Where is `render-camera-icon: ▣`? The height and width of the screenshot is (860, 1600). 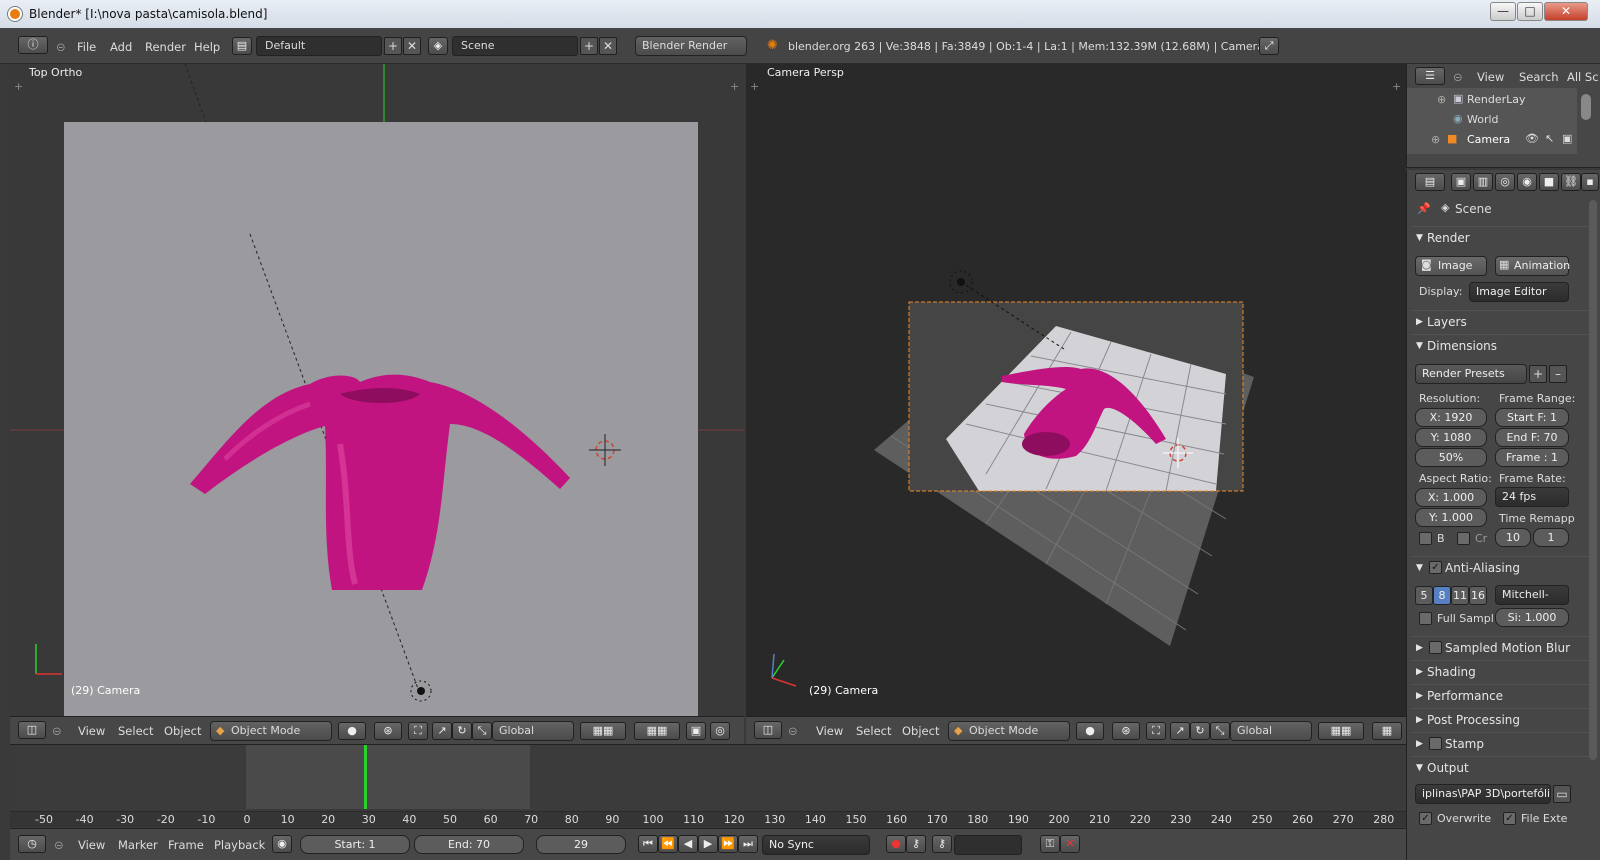
render-camera-icon: ▣ is located at coordinates (1567, 138).